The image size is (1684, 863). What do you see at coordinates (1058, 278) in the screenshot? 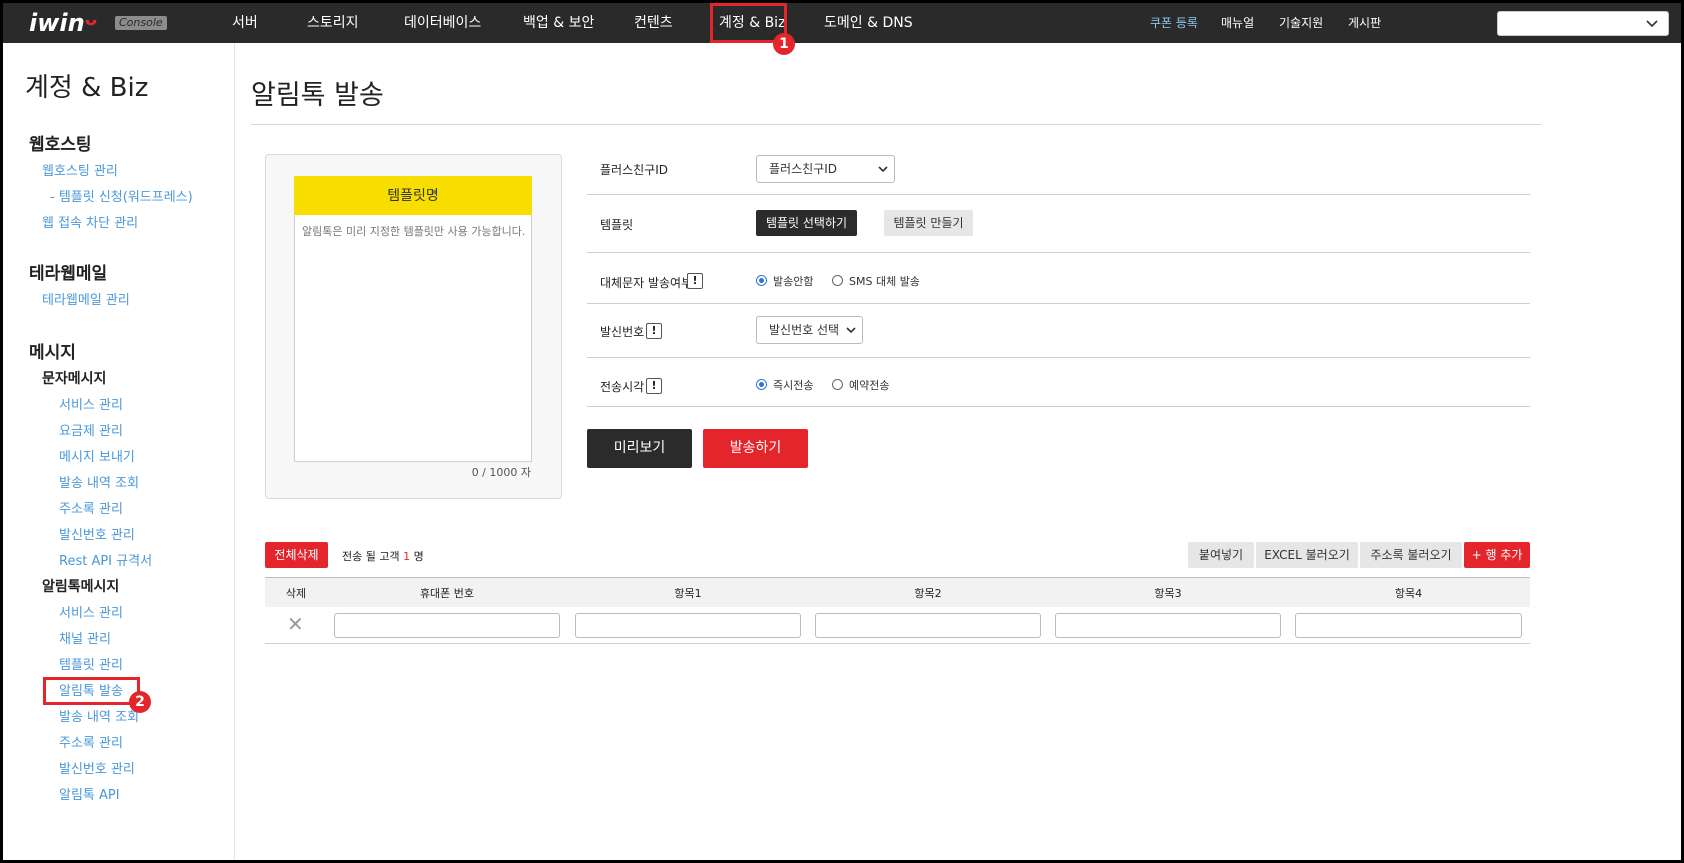
I see `row-alt-message` at bounding box center [1058, 278].